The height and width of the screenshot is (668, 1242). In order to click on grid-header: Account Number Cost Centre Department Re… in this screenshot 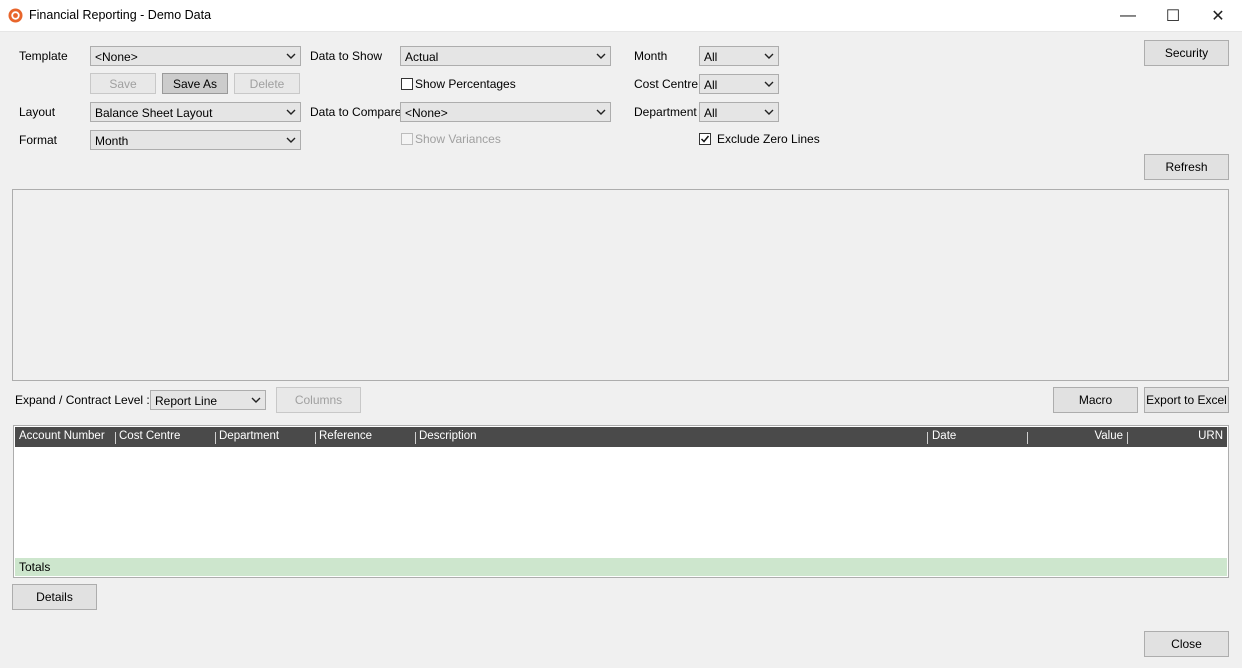, I will do `click(621, 437)`.